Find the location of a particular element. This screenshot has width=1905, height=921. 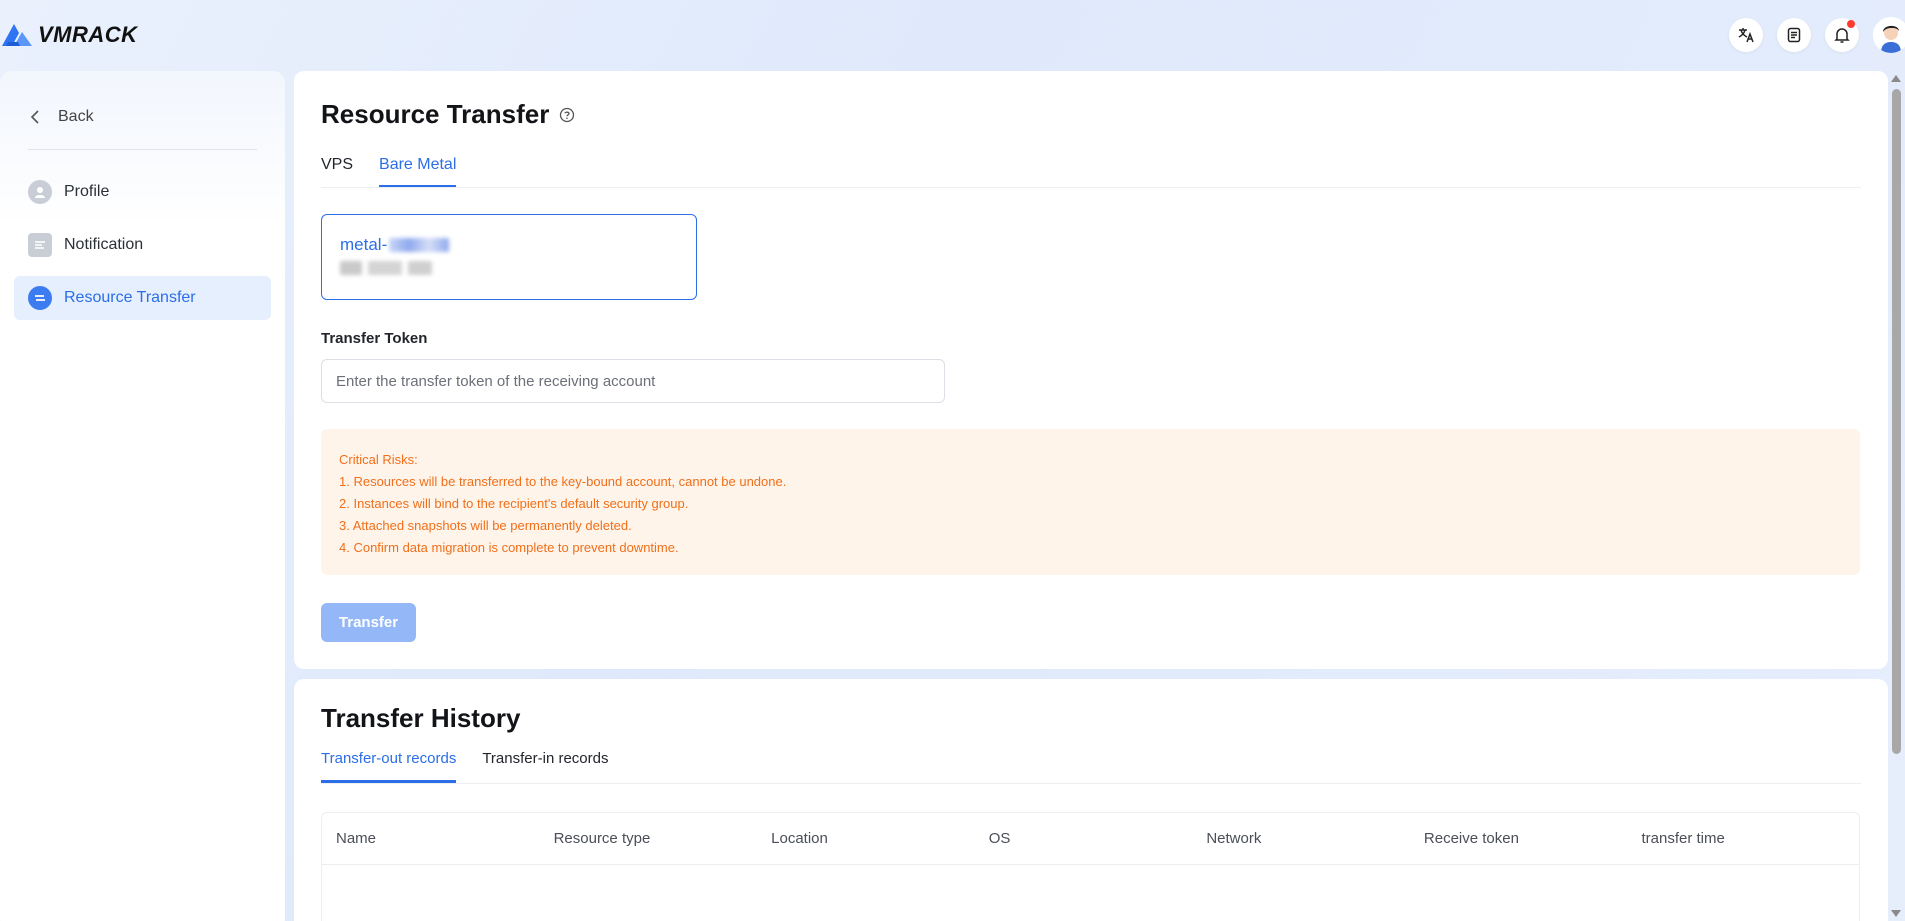

page-scrollbar is located at coordinates (1896, 496).